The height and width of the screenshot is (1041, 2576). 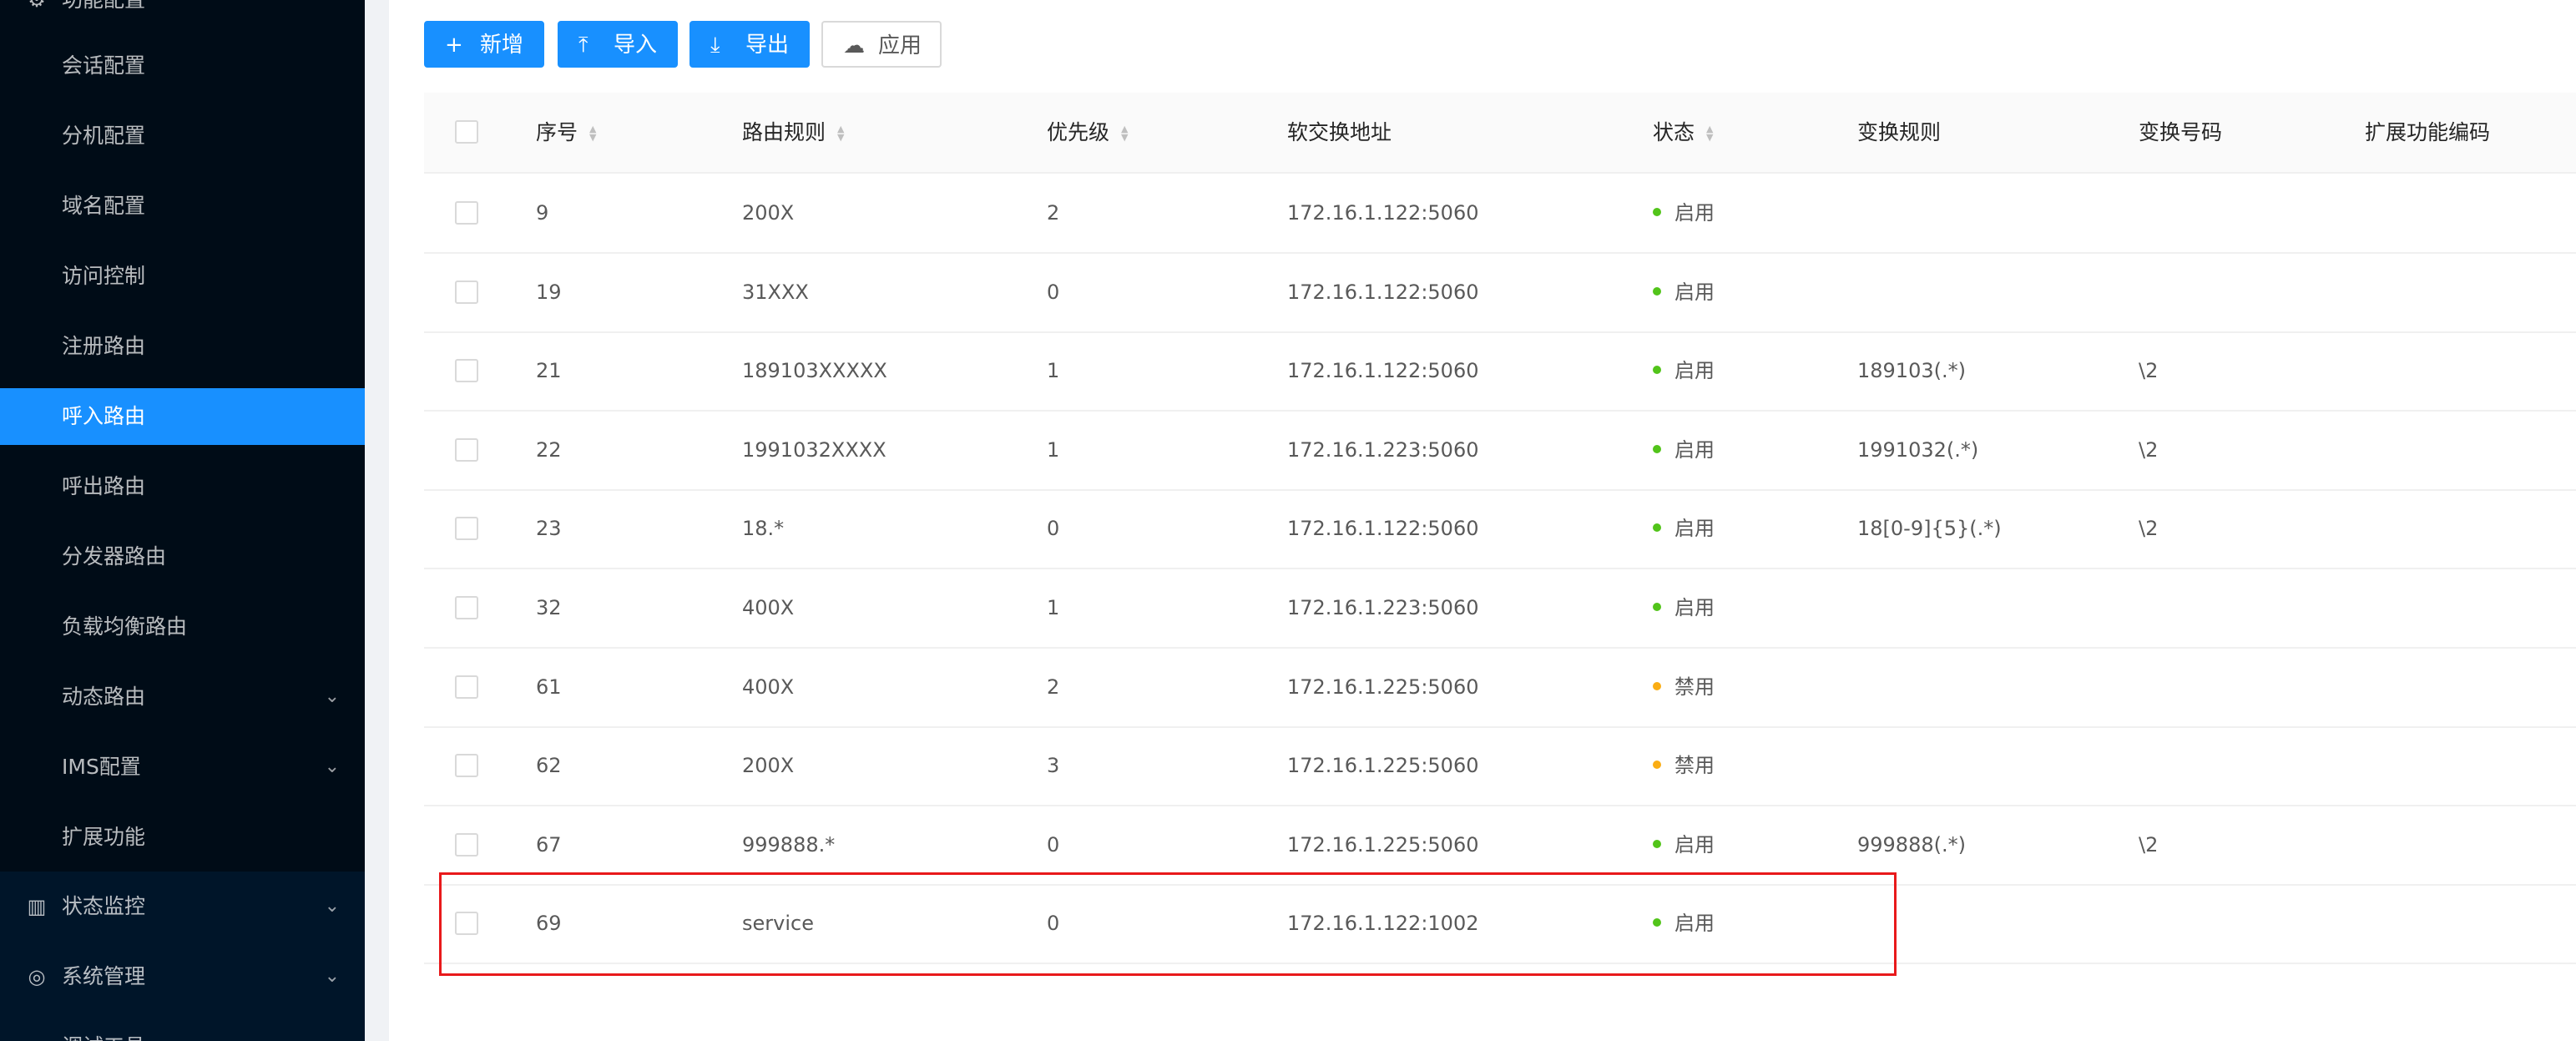 What do you see at coordinates (749, 44) in the screenshot?
I see `export-button: ⤓ 导出` at bounding box center [749, 44].